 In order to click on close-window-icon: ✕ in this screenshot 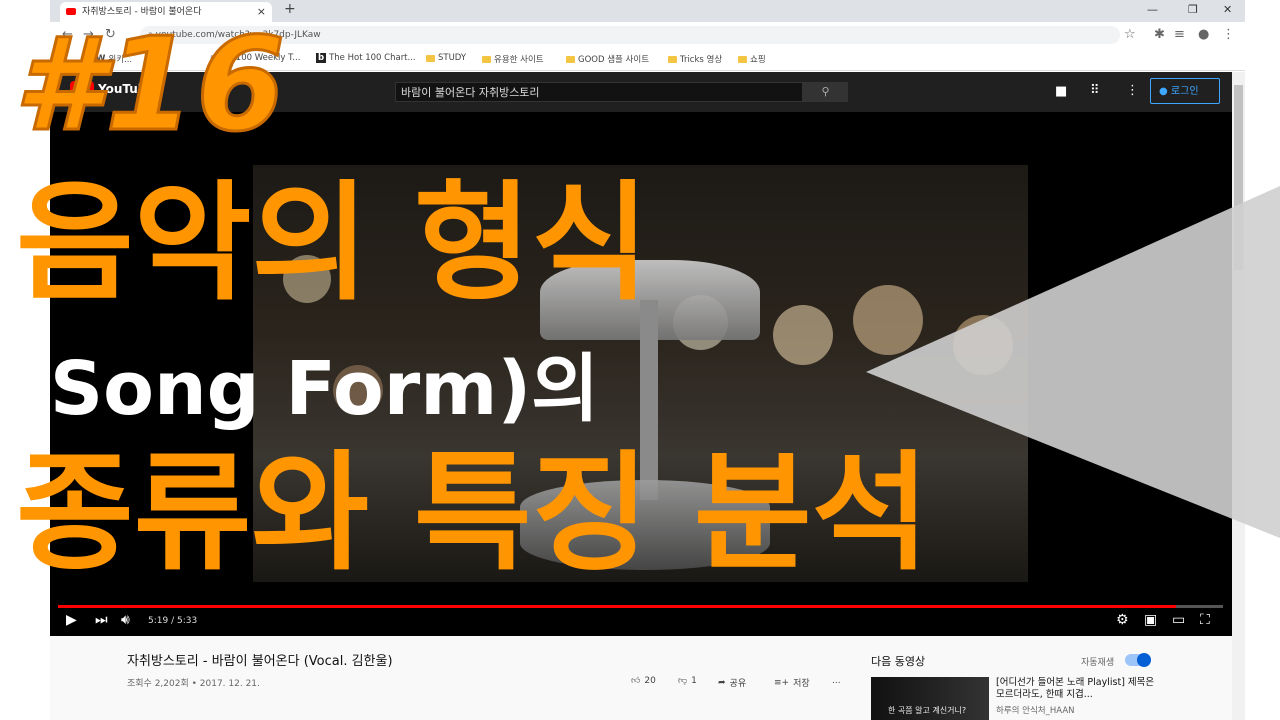, I will do `click(1227, 9)`.